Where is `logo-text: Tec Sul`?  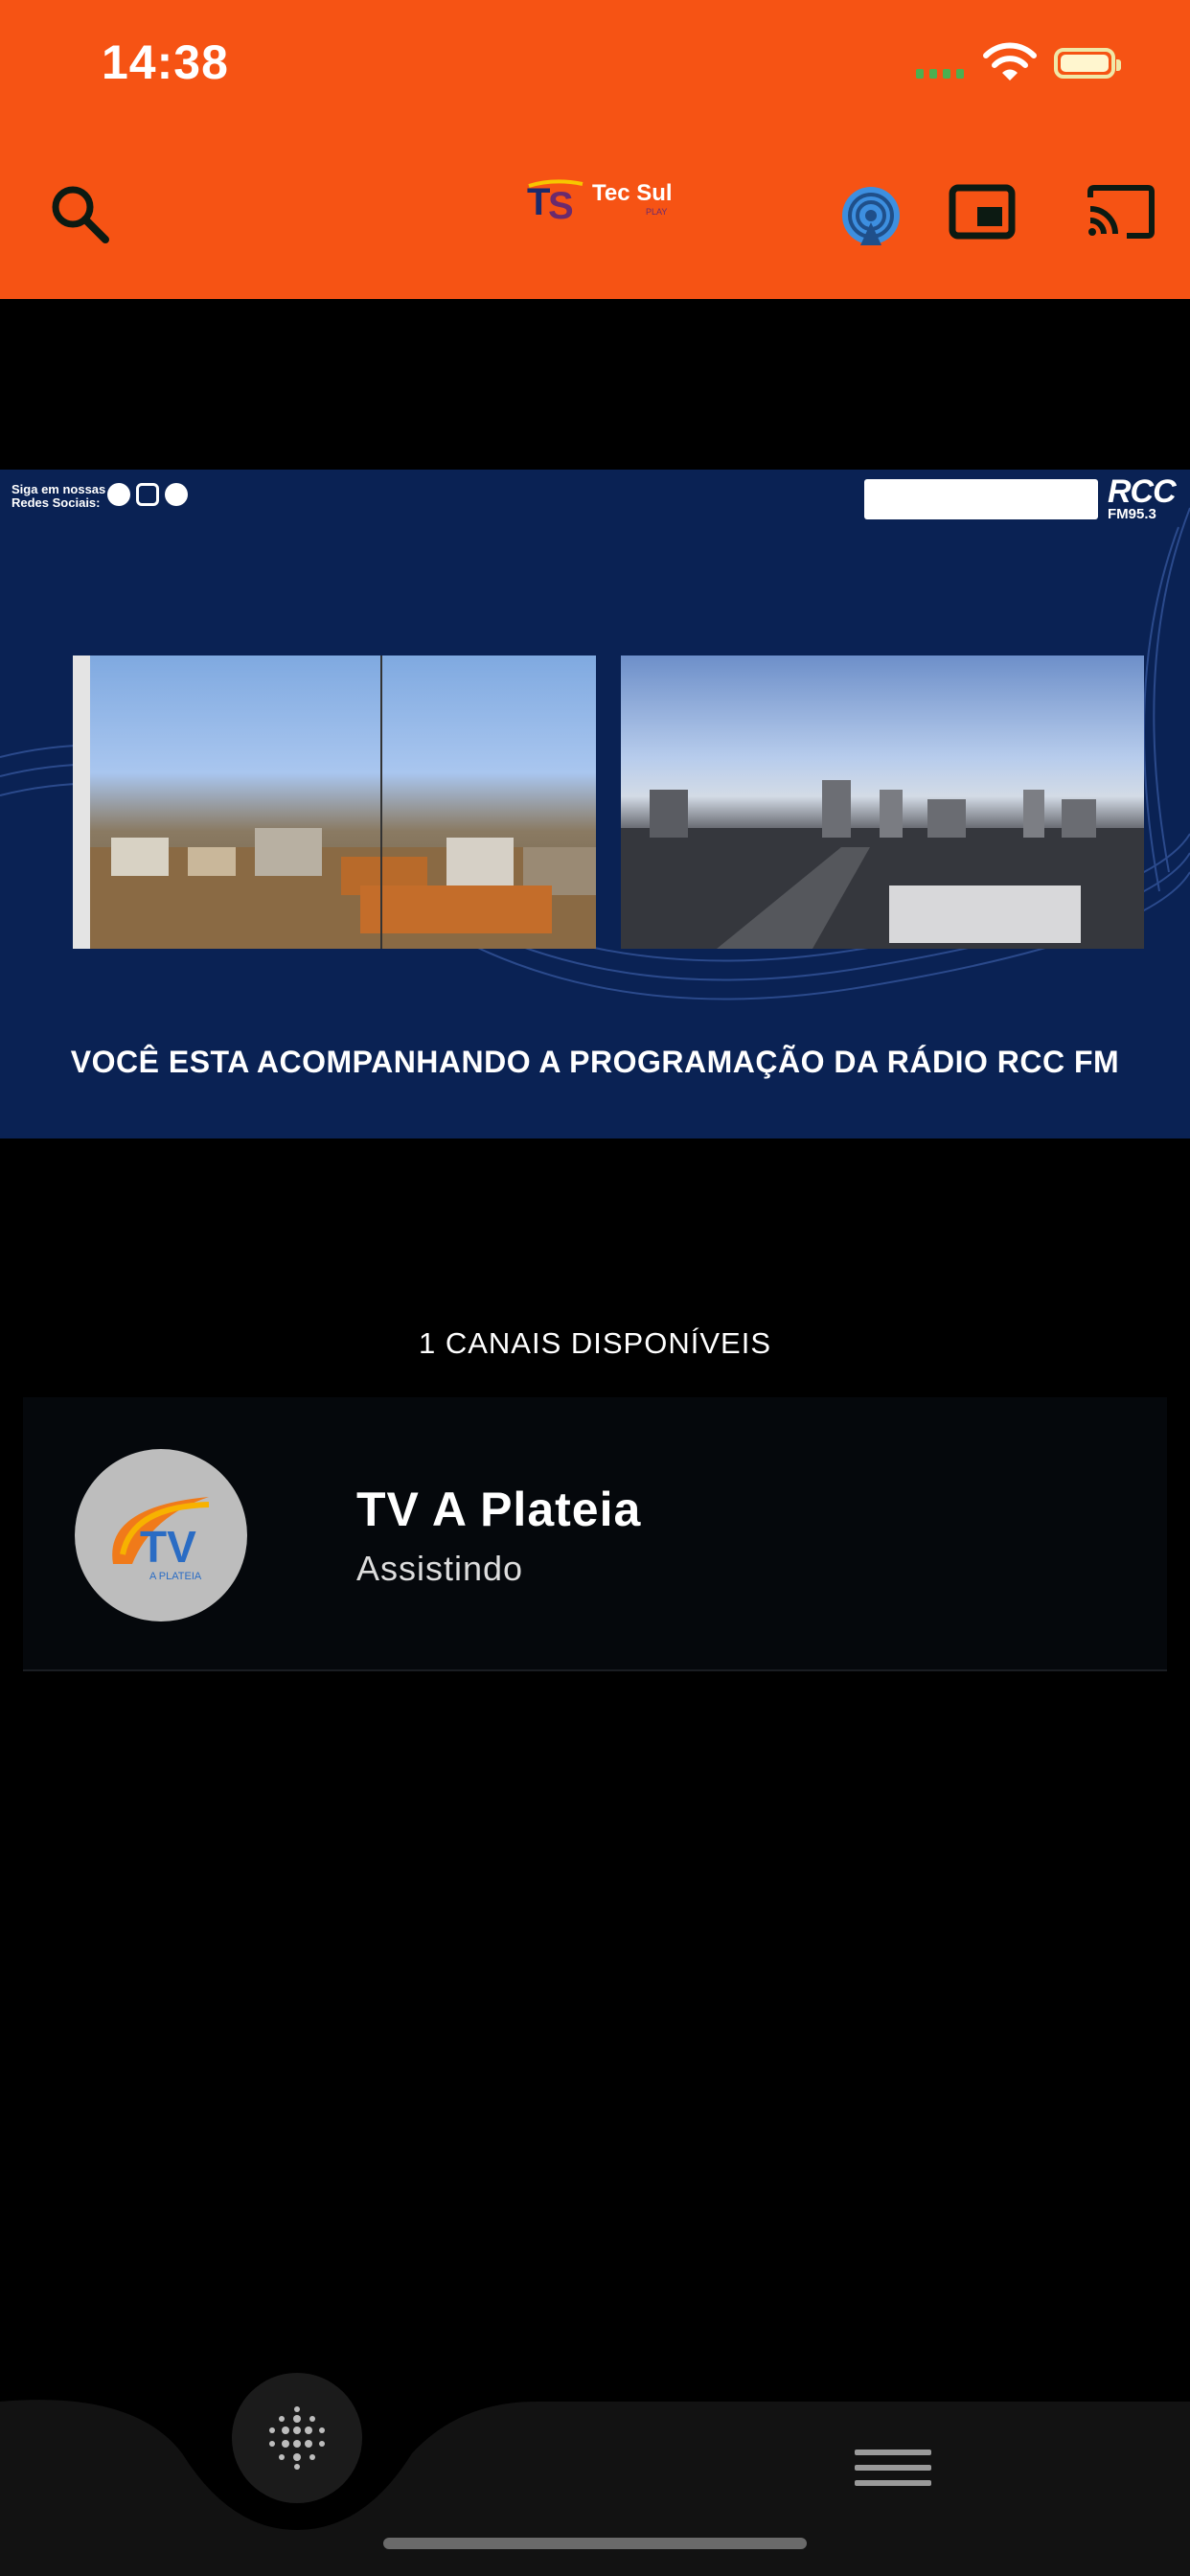
logo-text: Tec Sul is located at coordinates (633, 193).